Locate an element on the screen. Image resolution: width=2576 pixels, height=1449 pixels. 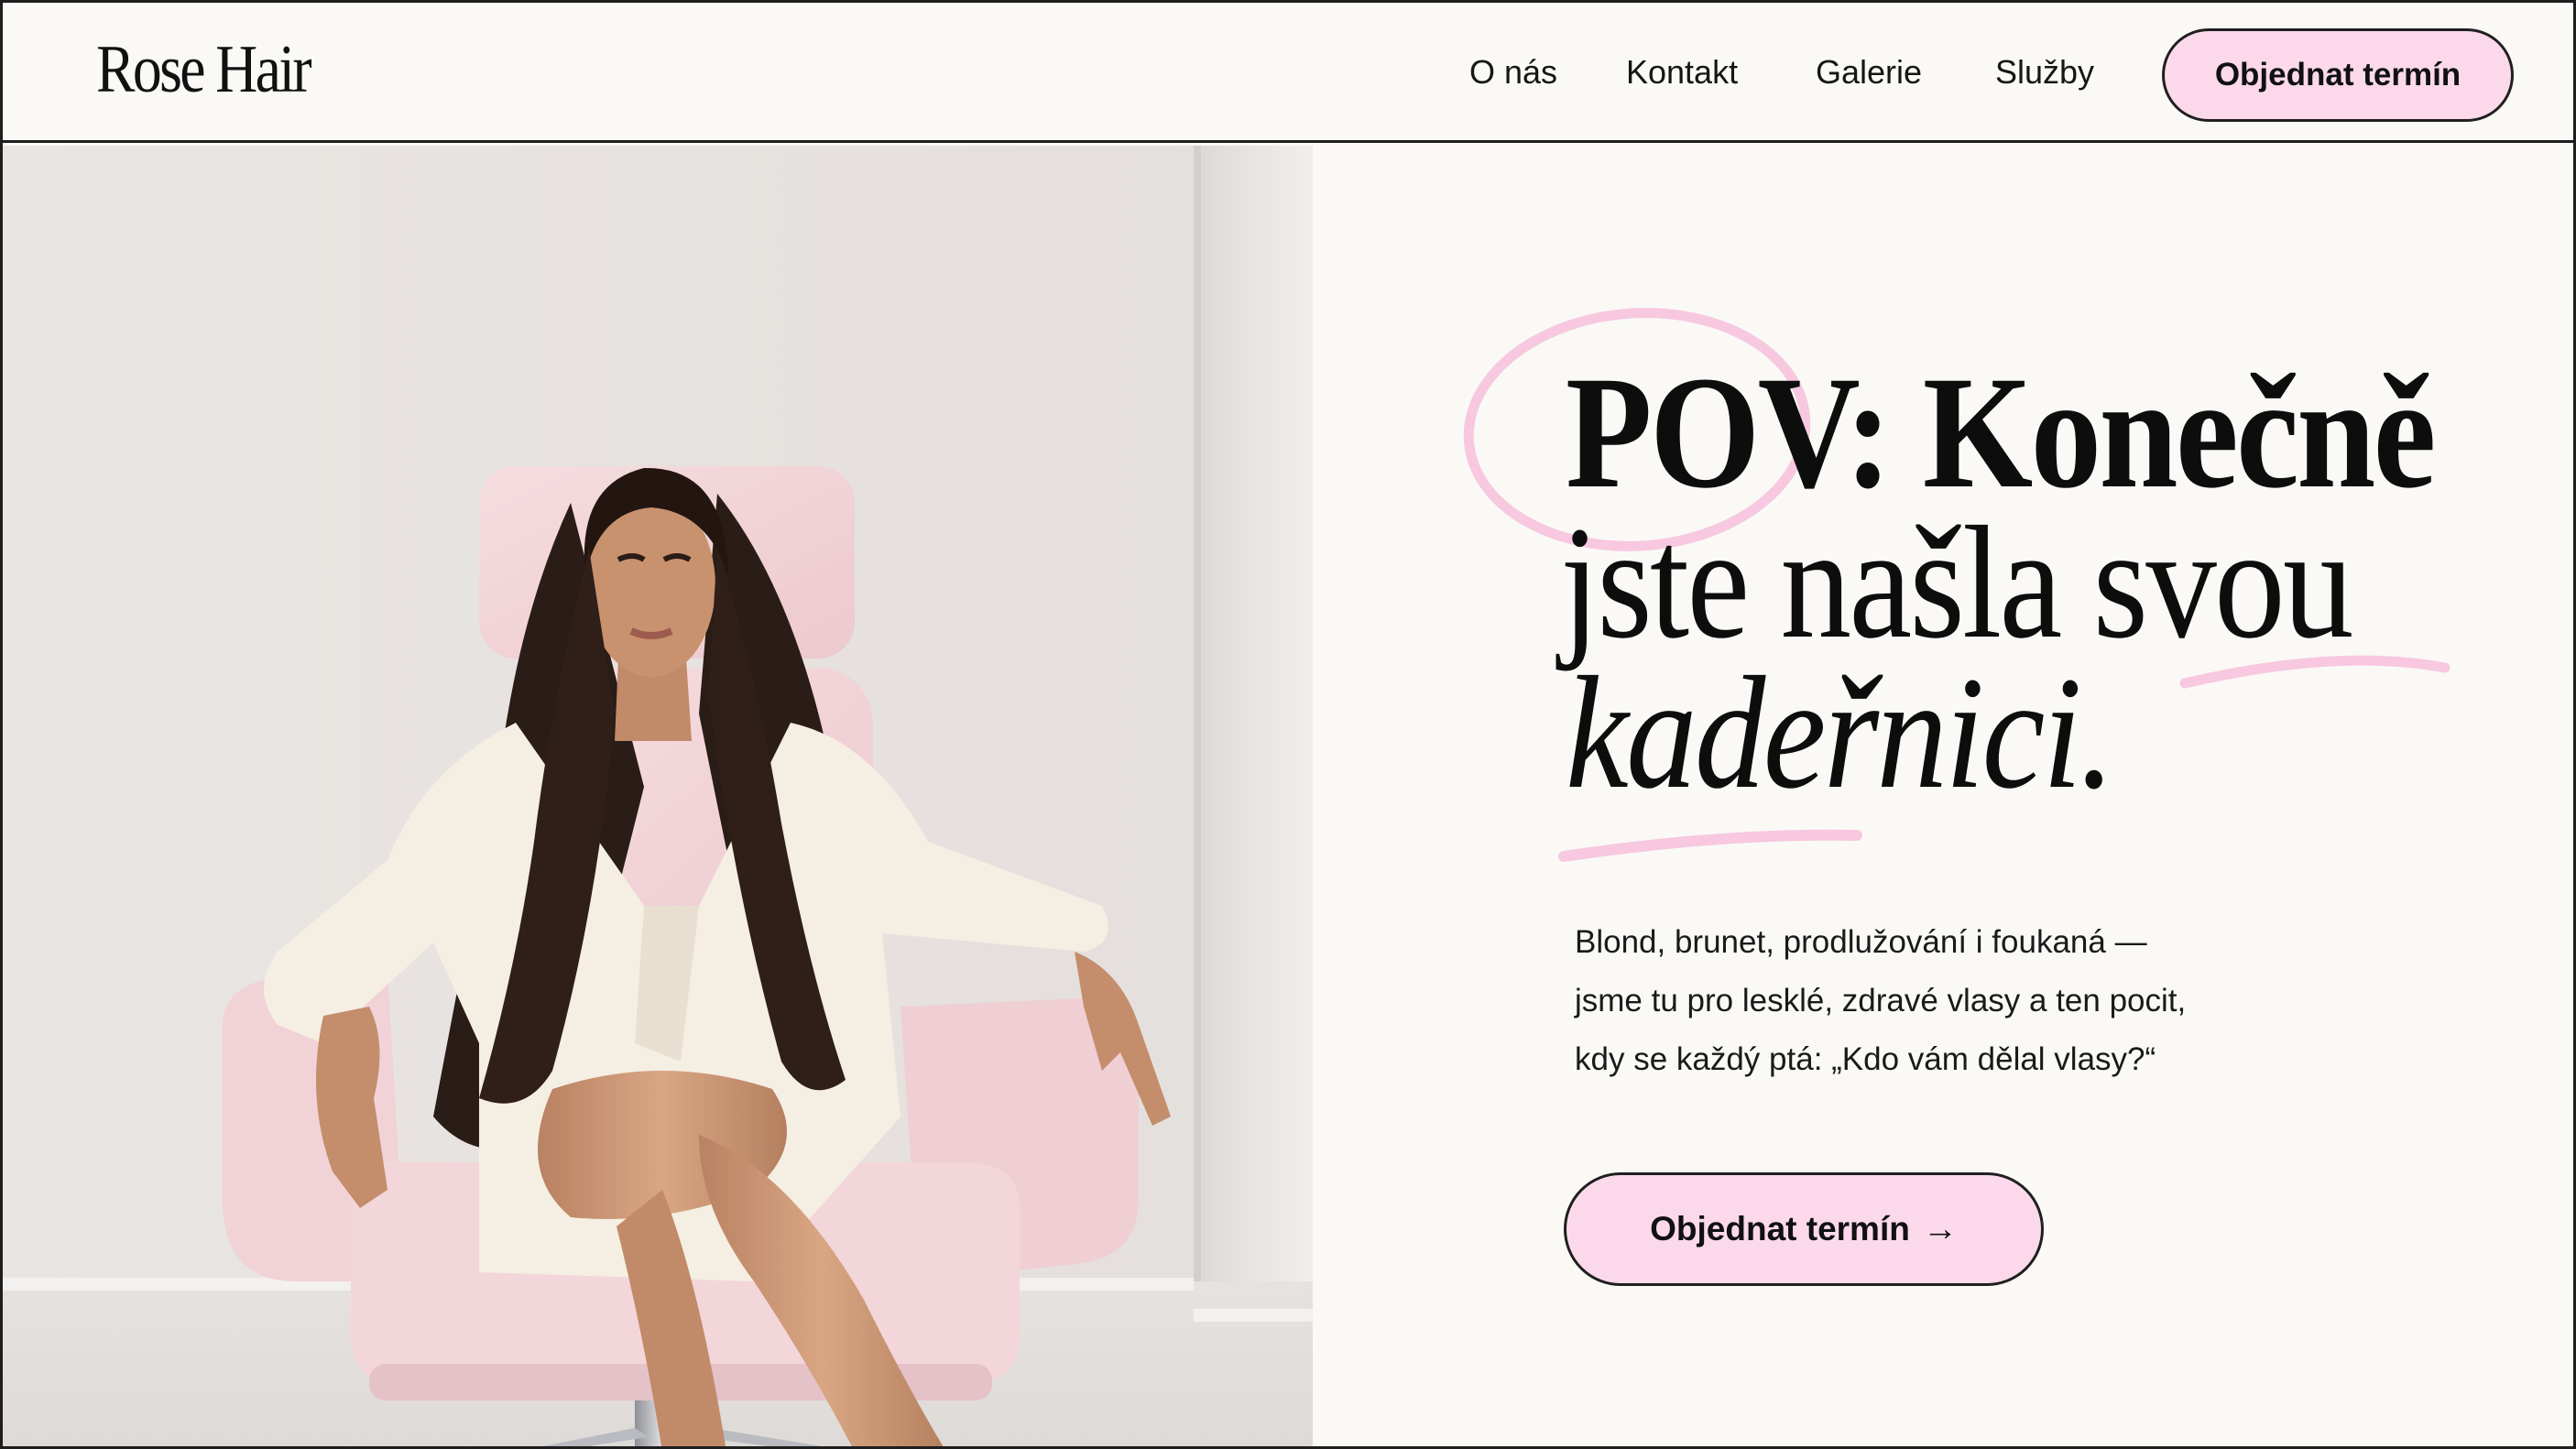
book-appointment-header-button: Objednat termín is located at coordinates (2338, 75).